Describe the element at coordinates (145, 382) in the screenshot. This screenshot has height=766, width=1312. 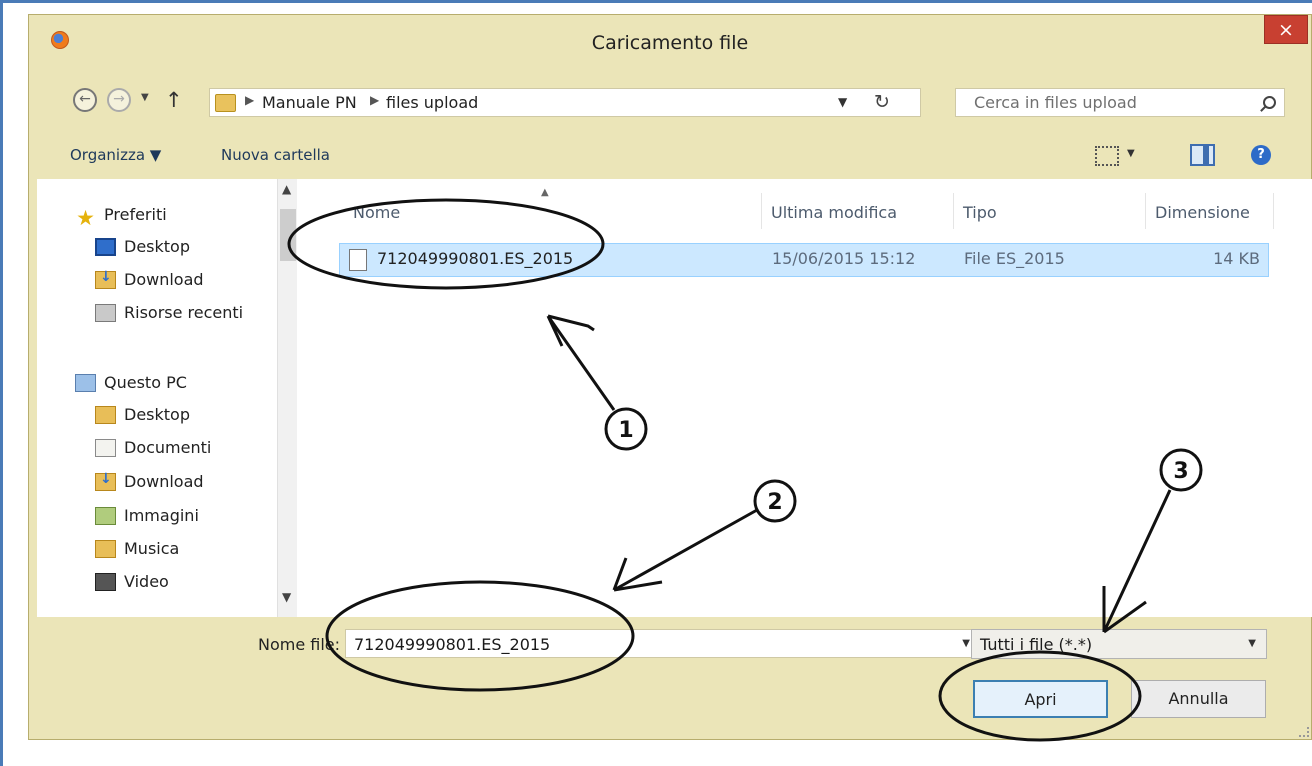
I see `sidebar-item-label: Questo PC` at that location.